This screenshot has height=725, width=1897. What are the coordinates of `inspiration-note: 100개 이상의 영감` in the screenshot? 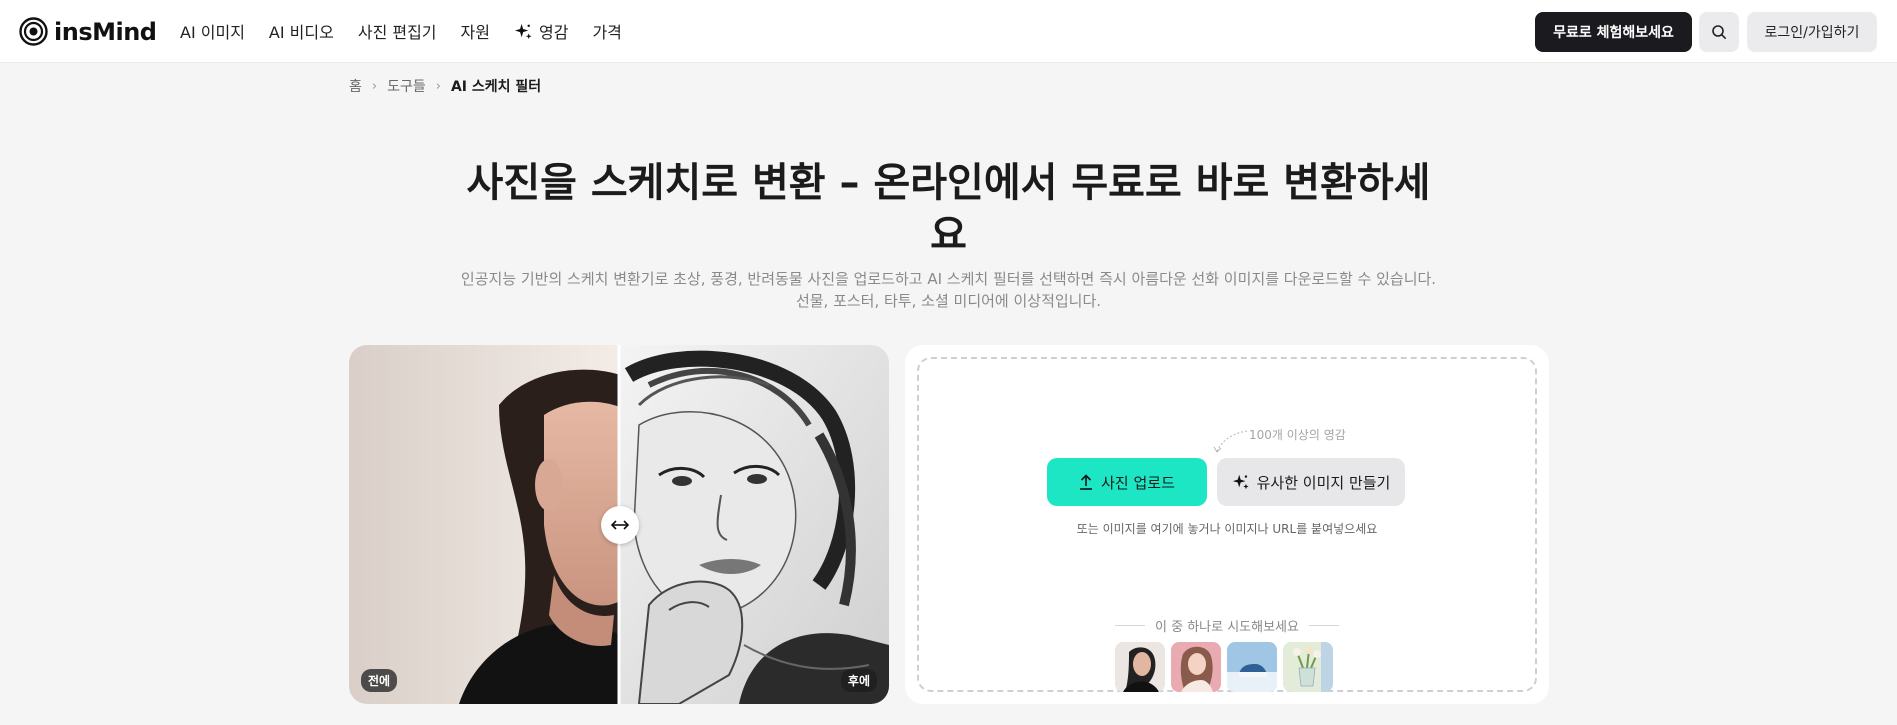 It's located at (1297, 435).